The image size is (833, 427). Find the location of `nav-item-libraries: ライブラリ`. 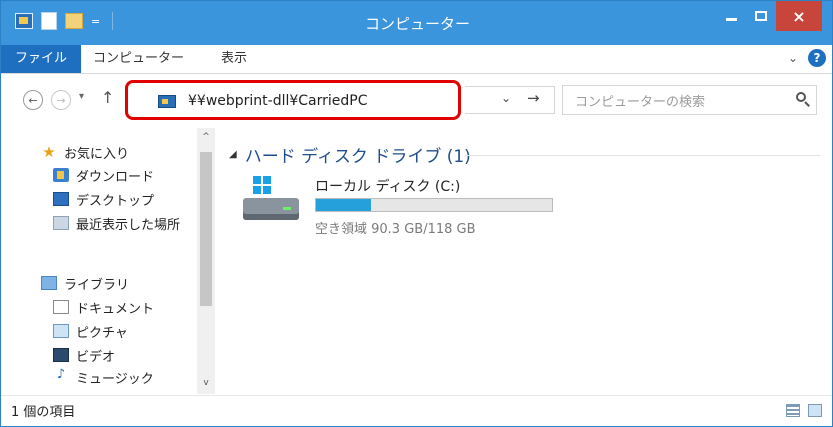

nav-item-libraries: ライブラリ is located at coordinates (85, 283).